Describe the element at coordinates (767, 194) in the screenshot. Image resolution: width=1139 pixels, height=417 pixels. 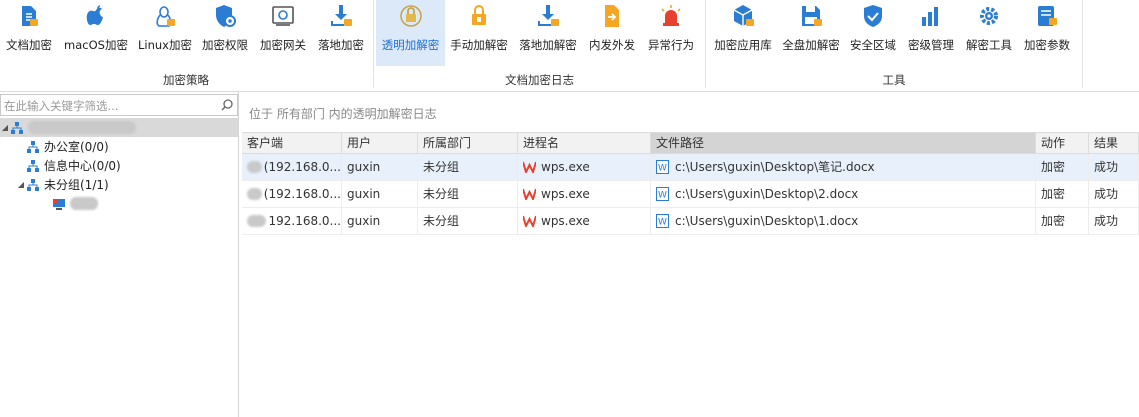
I see `cell-path: c:\Users\guxin\Desktop\2.docx` at that location.